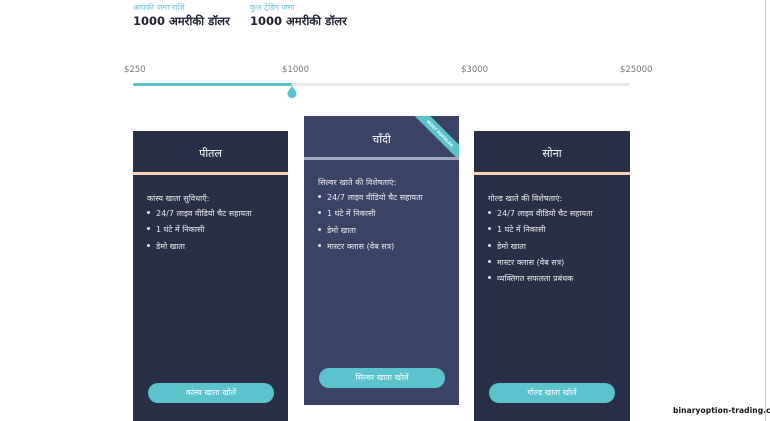 This screenshot has height=421, width=770. I want to click on total-trading-label: कुल ट्रेडिंग जमा, so click(272, 7).